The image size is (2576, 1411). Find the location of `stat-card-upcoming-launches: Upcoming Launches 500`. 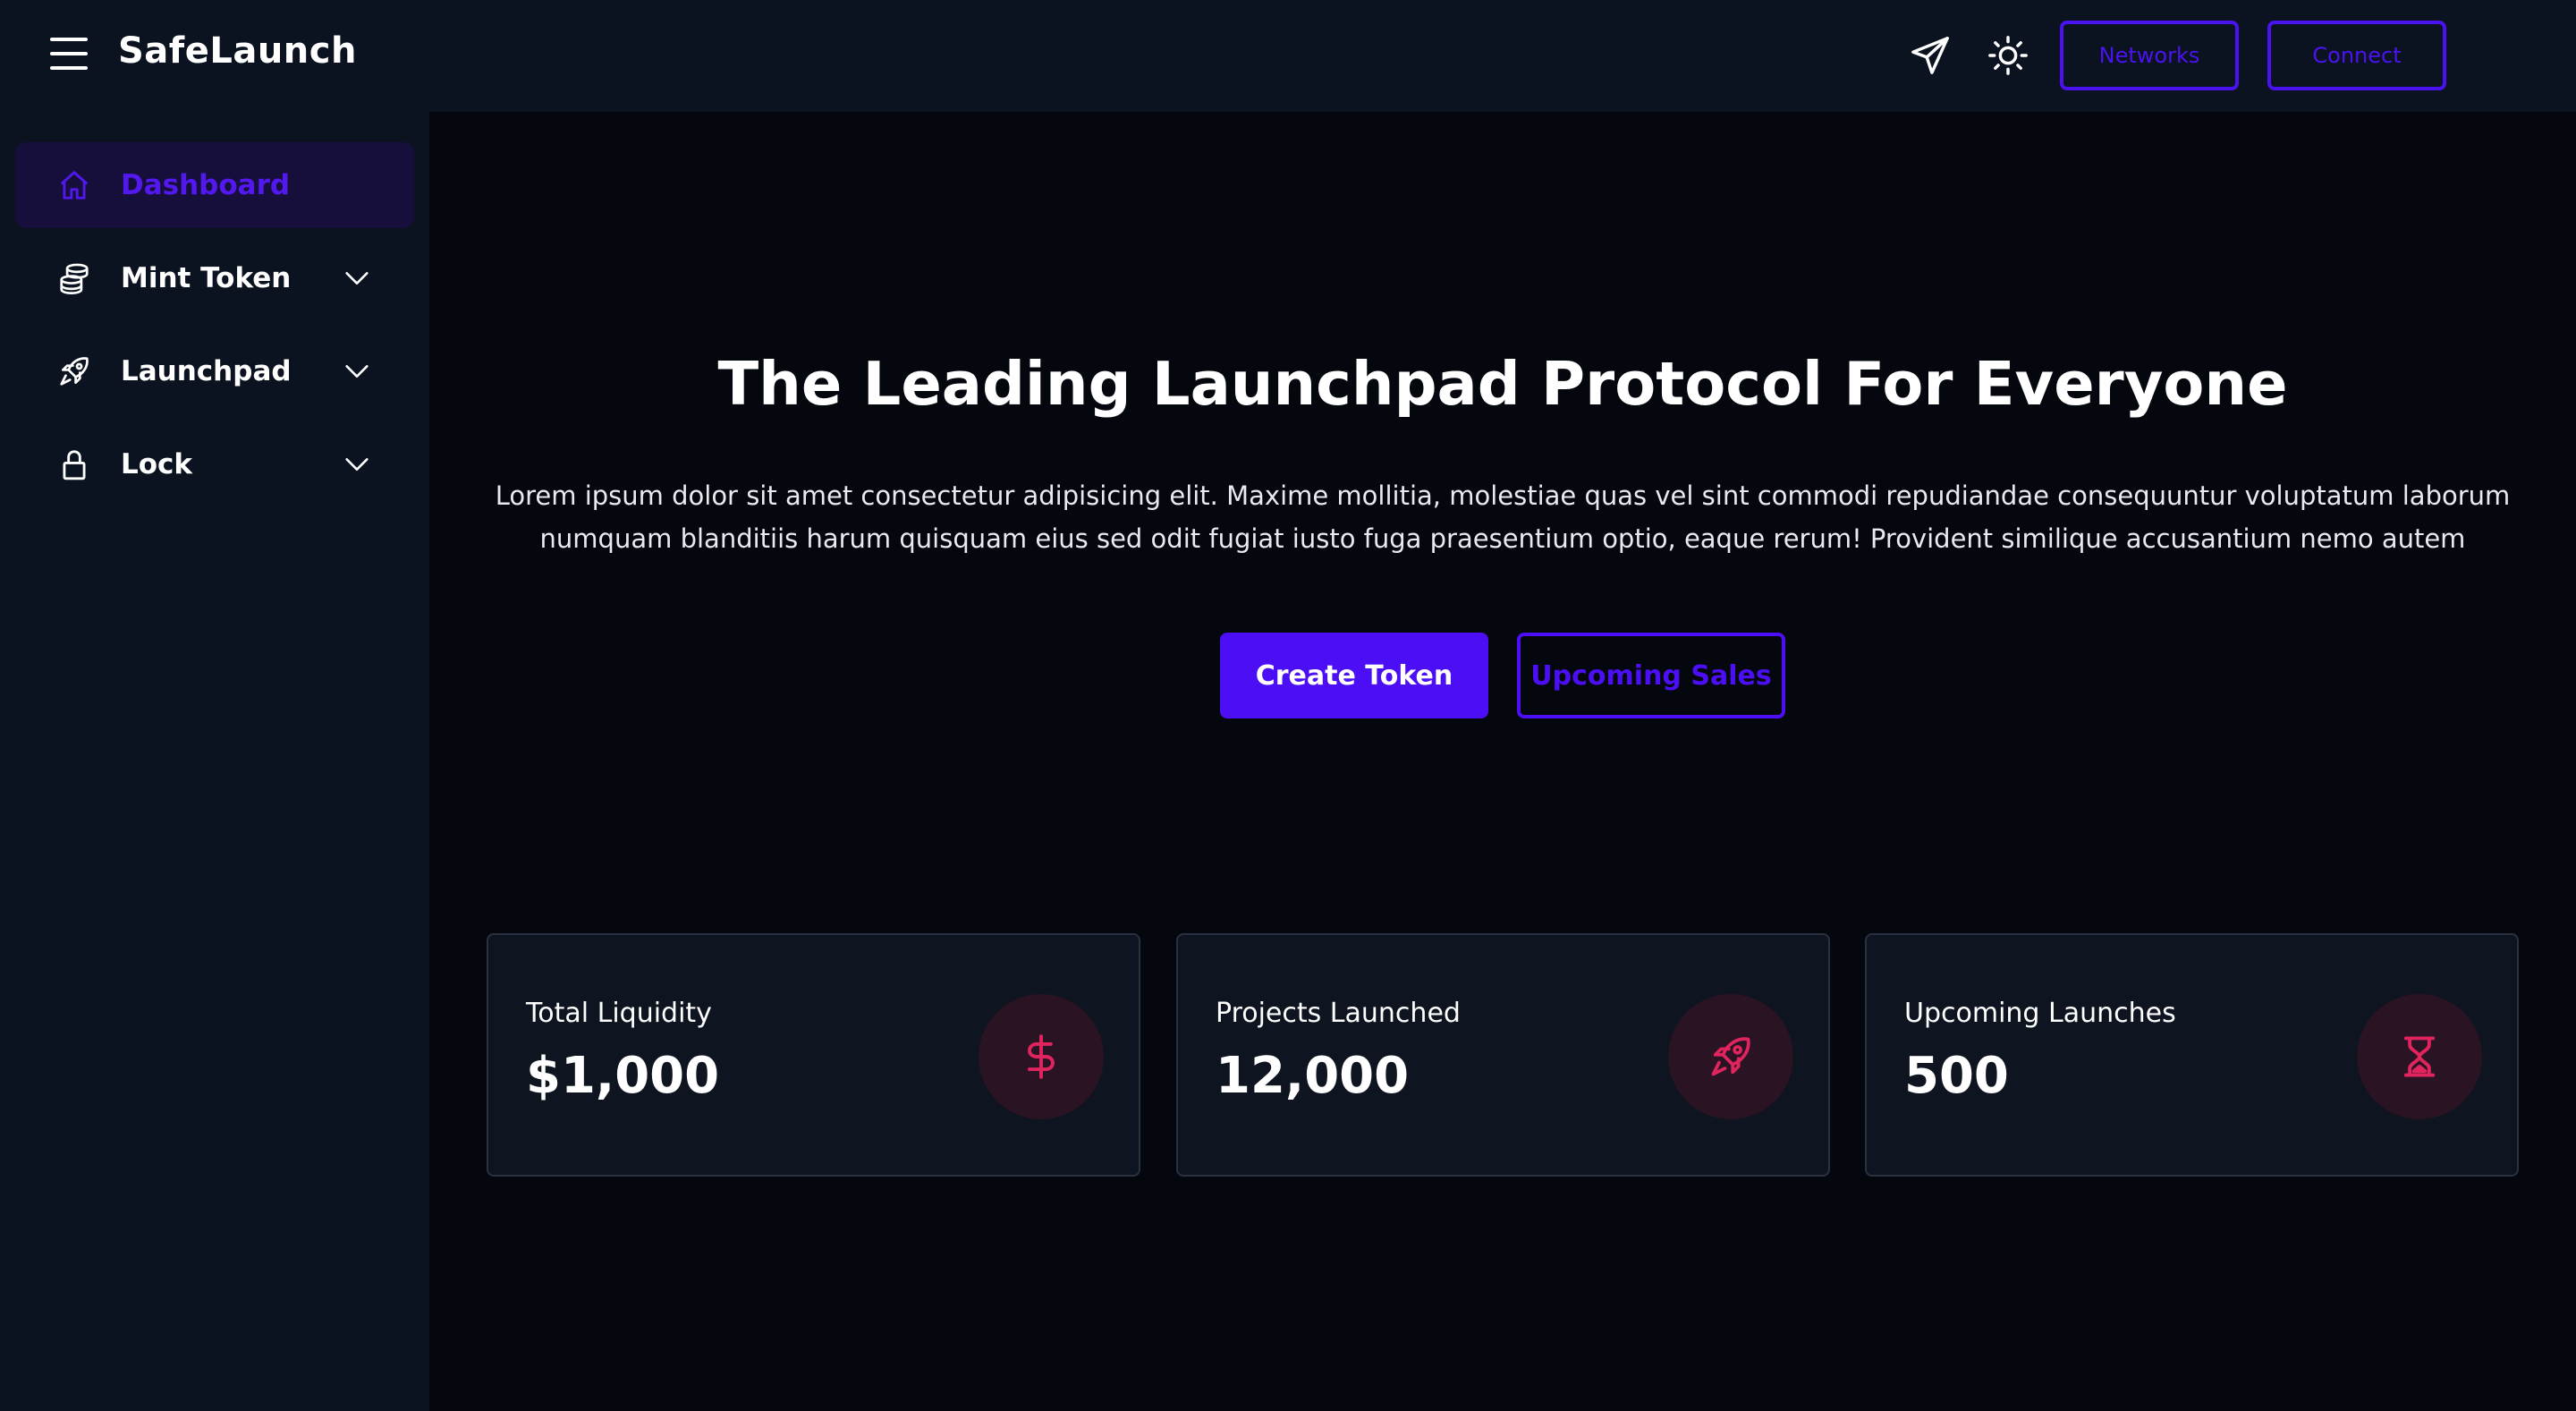

stat-card-upcoming-launches: Upcoming Launches 500 is located at coordinates (2192, 1055).